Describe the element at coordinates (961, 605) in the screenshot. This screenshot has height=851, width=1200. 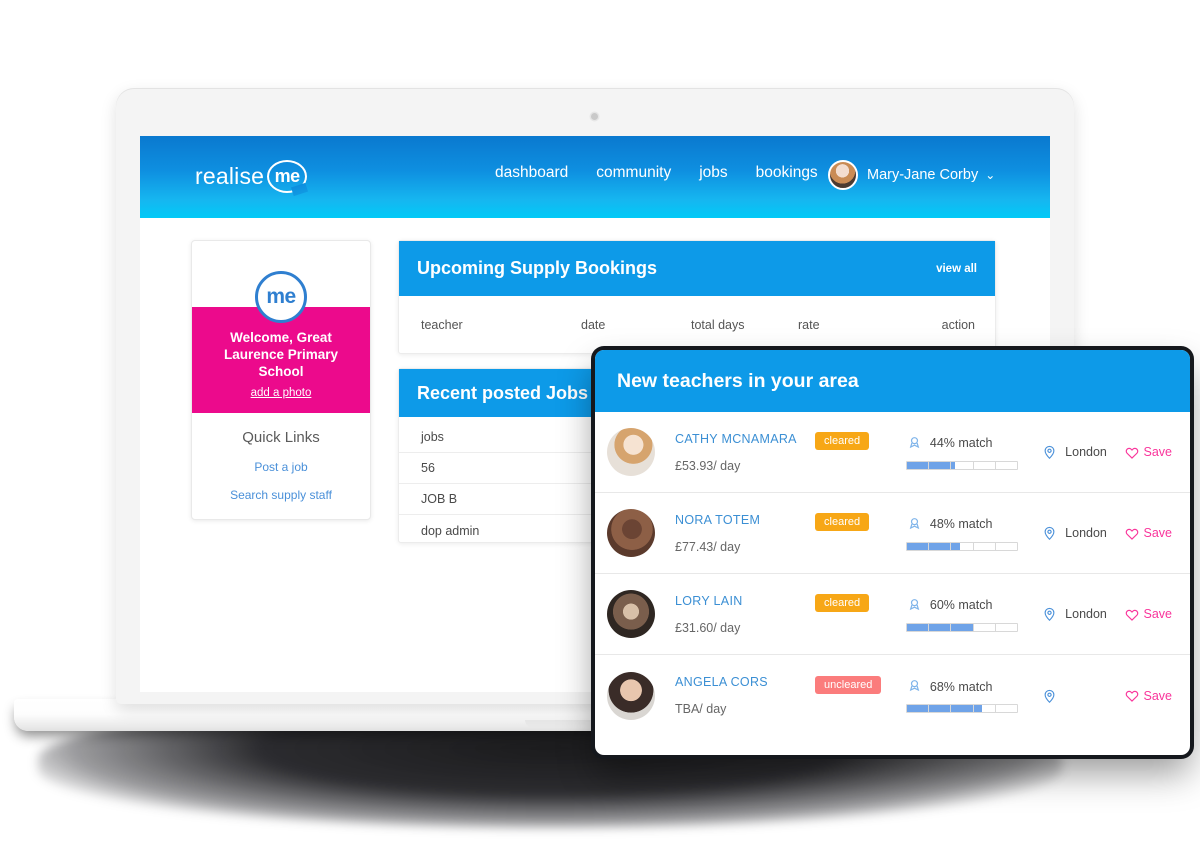
I see `match-percent: 60% match` at that location.